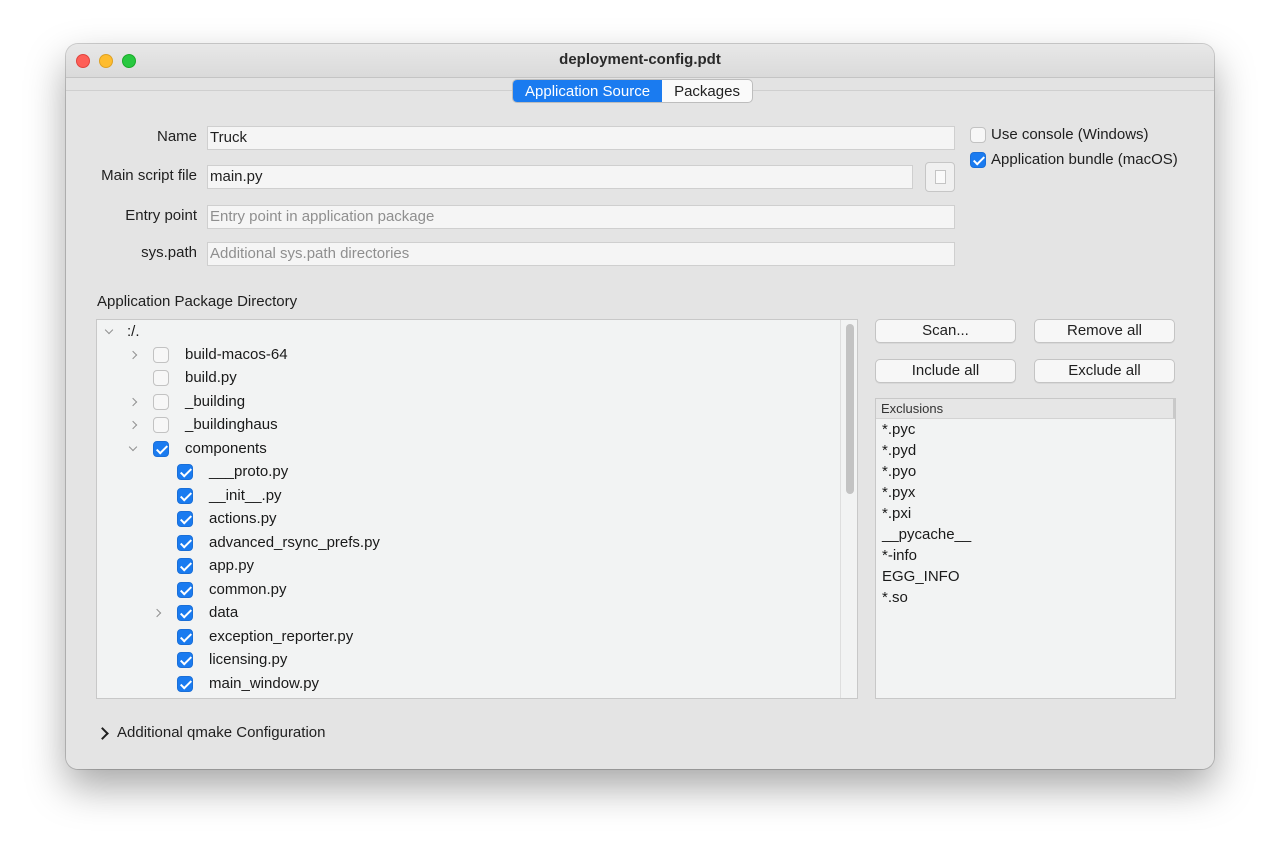 Image resolution: width=1280 pixels, height=857 pixels. I want to click on title-bar: deployment-config.pdt, so click(640, 61).